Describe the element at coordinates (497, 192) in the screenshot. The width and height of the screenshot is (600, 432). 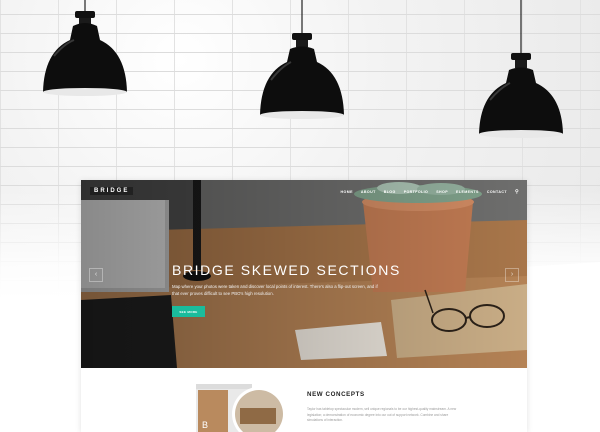
I see `nav-contact: CONTACT` at that location.